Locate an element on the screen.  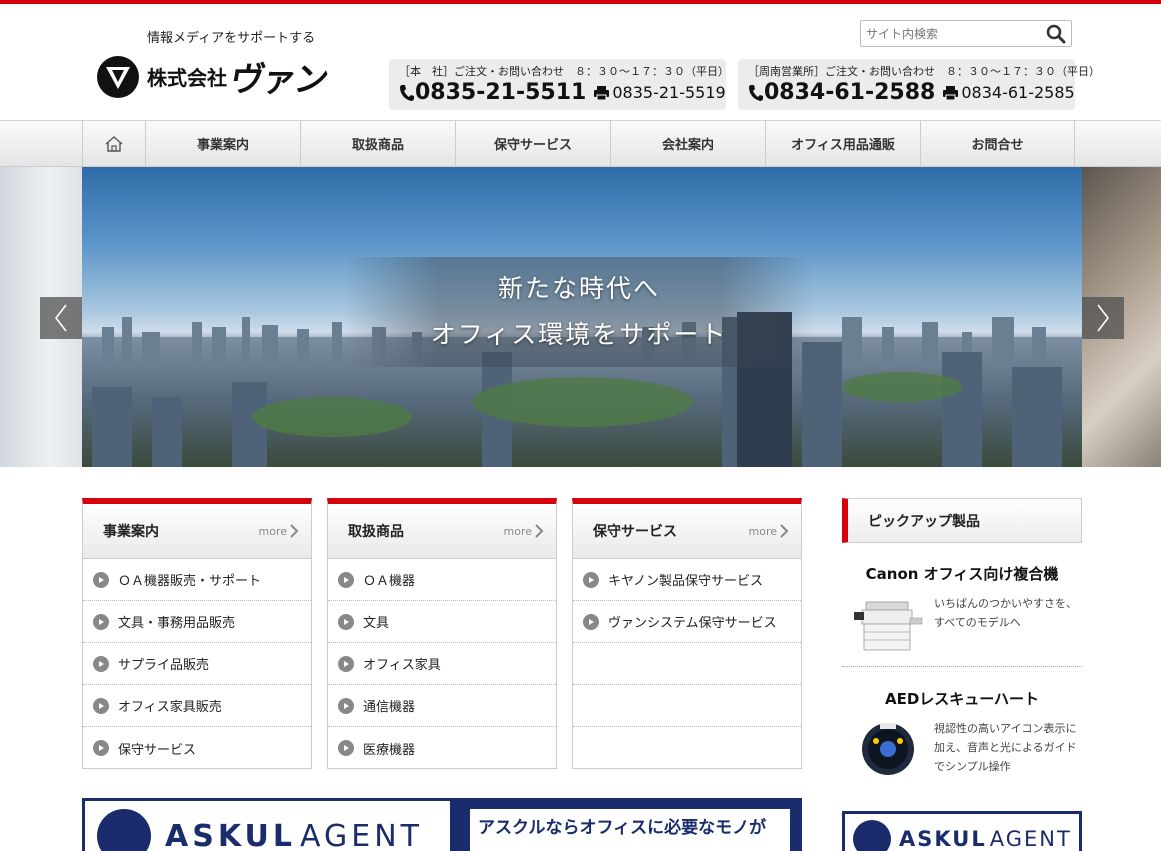
card-title: 取扱商品 is located at coordinates (376, 532).